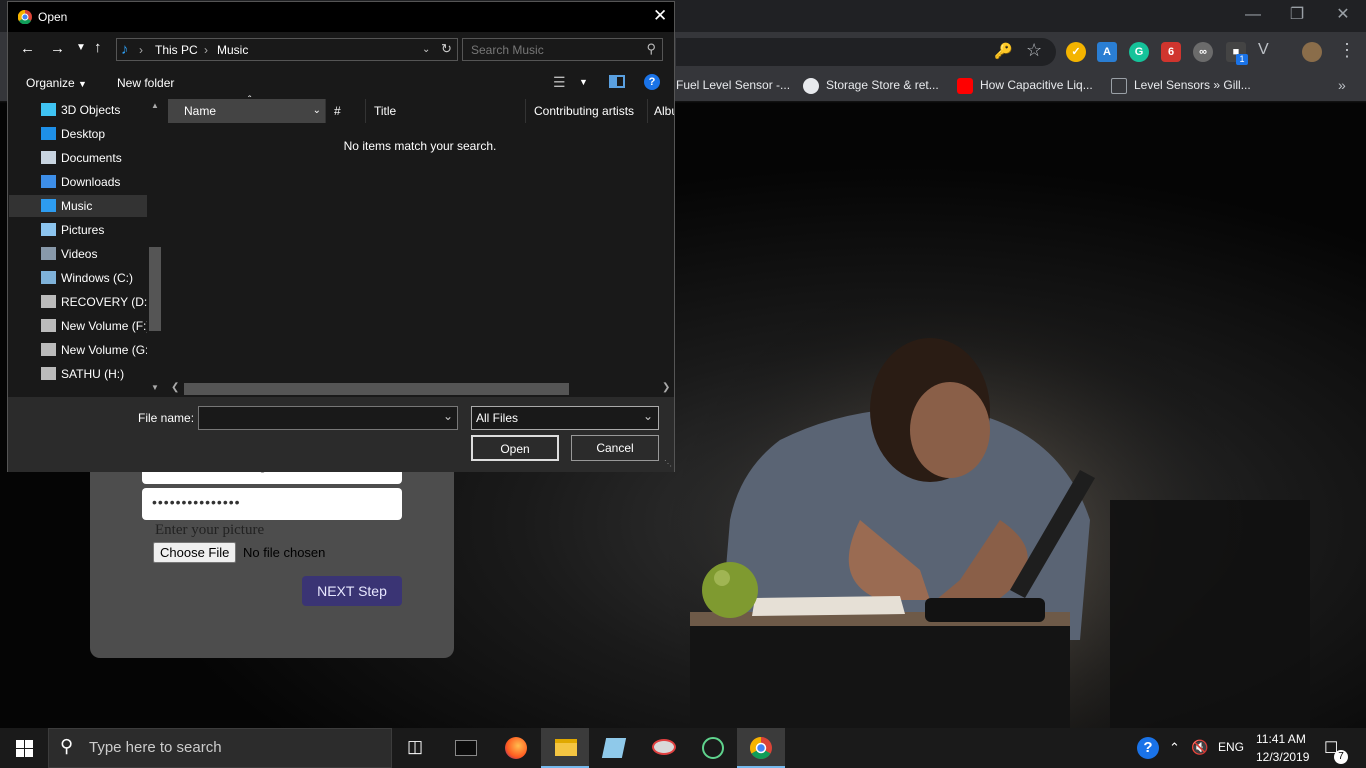 The width and height of the screenshot is (1366, 768). What do you see at coordinates (287, 49) in the screenshot?
I see `address-breadcrumb: ♪ › This PC › Music ⌄ ↻` at bounding box center [287, 49].